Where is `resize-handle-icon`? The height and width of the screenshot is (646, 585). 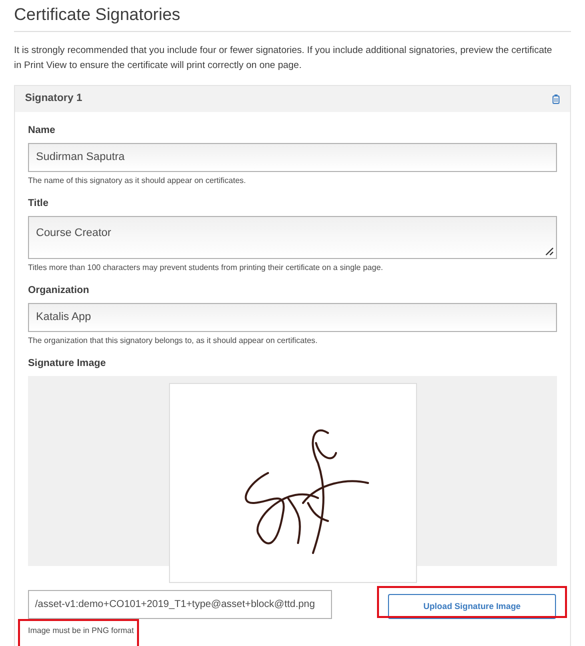 resize-handle-icon is located at coordinates (549, 251).